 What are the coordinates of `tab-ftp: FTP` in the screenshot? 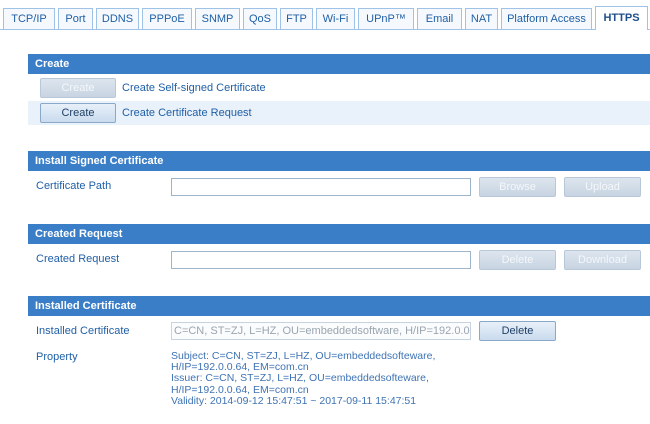 It's located at (296, 18).